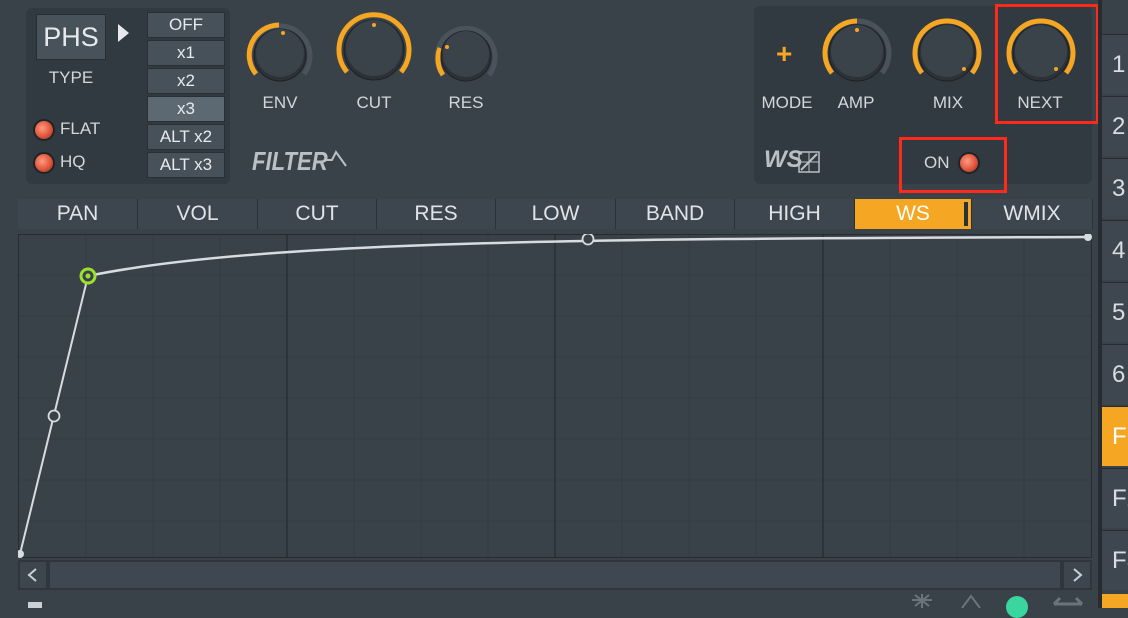 Image resolution: width=1128 pixels, height=618 pixels. What do you see at coordinates (948, 102) in the screenshot?
I see `mix-label: MIX` at bounding box center [948, 102].